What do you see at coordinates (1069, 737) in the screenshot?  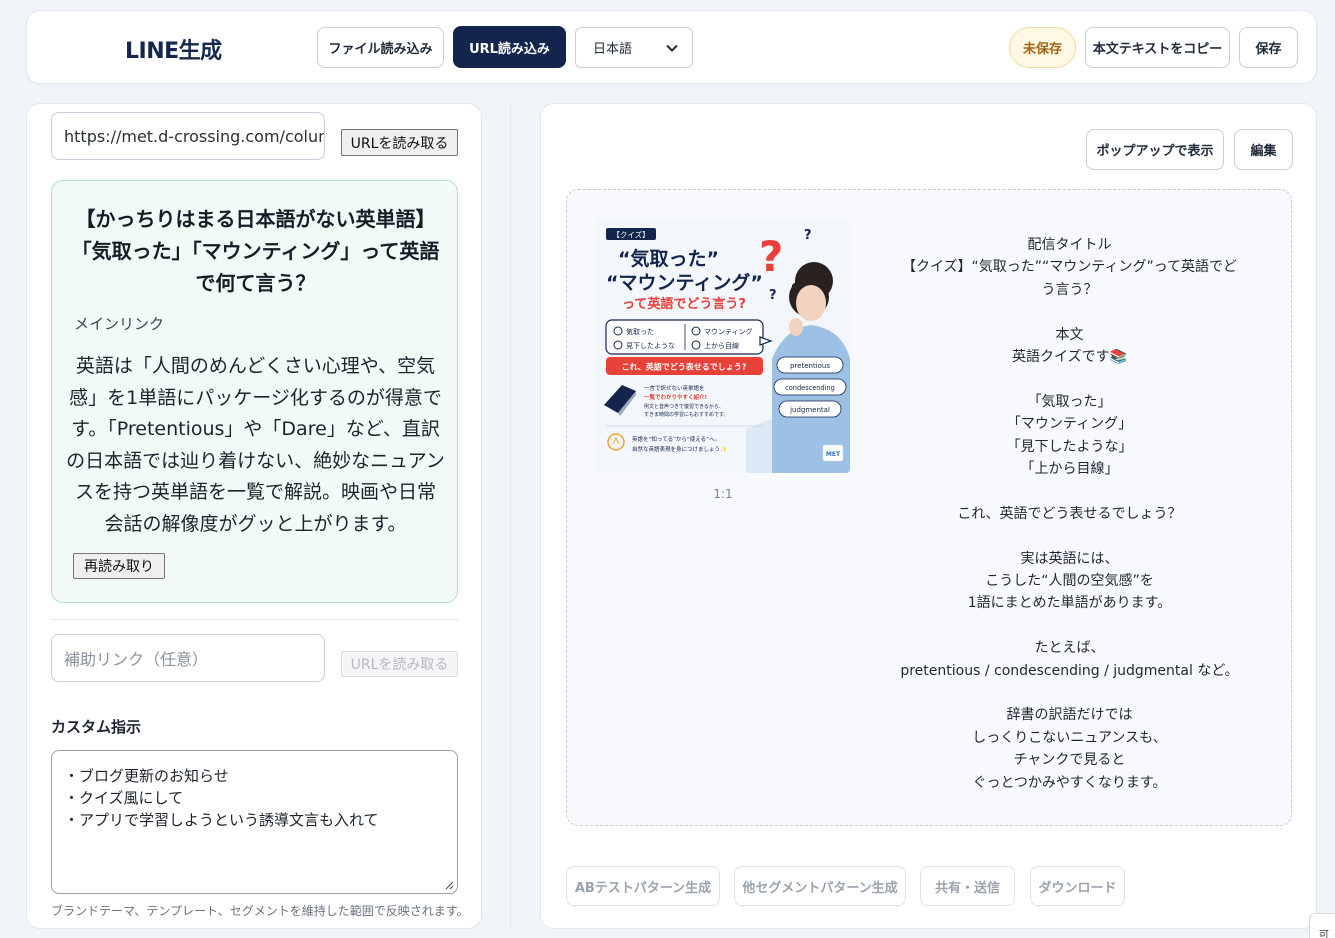 I see `message-line: しっくりこないニュアンスも、` at bounding box center [1069, 737].